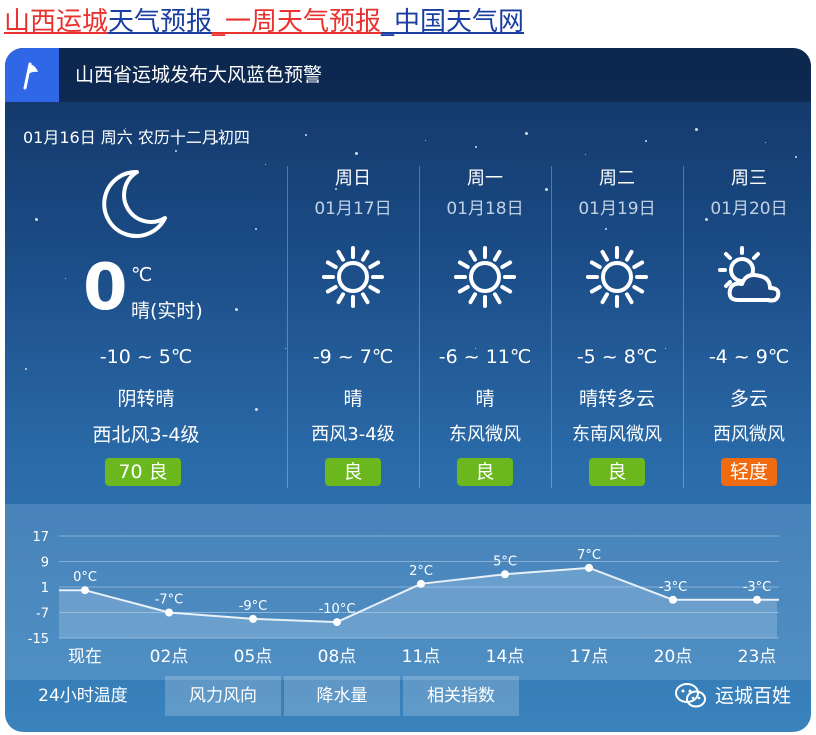 Image resolution: width=816 pixels, height=735 pixels. Describe the element at coordinates (617, 357) in the screenshot. I see `day-range: -5 ~ 8℃` at that location.